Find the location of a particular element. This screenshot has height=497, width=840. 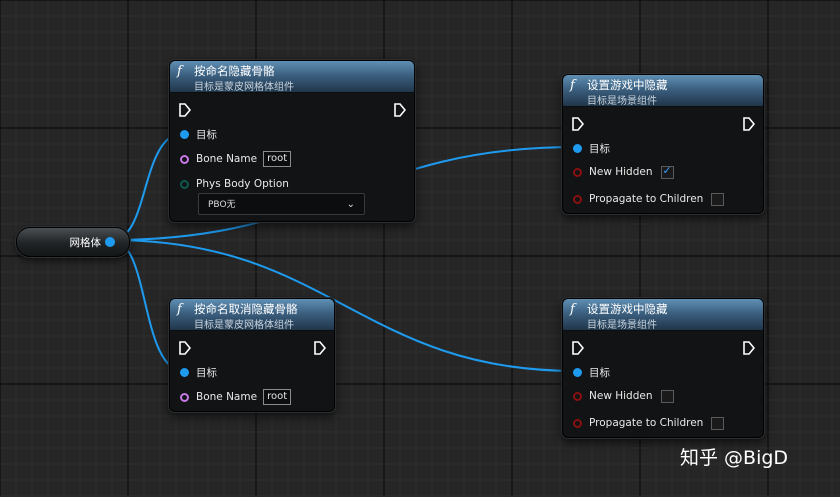

phys-body-dropdown: PBO无 ⌄ is located at coordinates (281, 204).